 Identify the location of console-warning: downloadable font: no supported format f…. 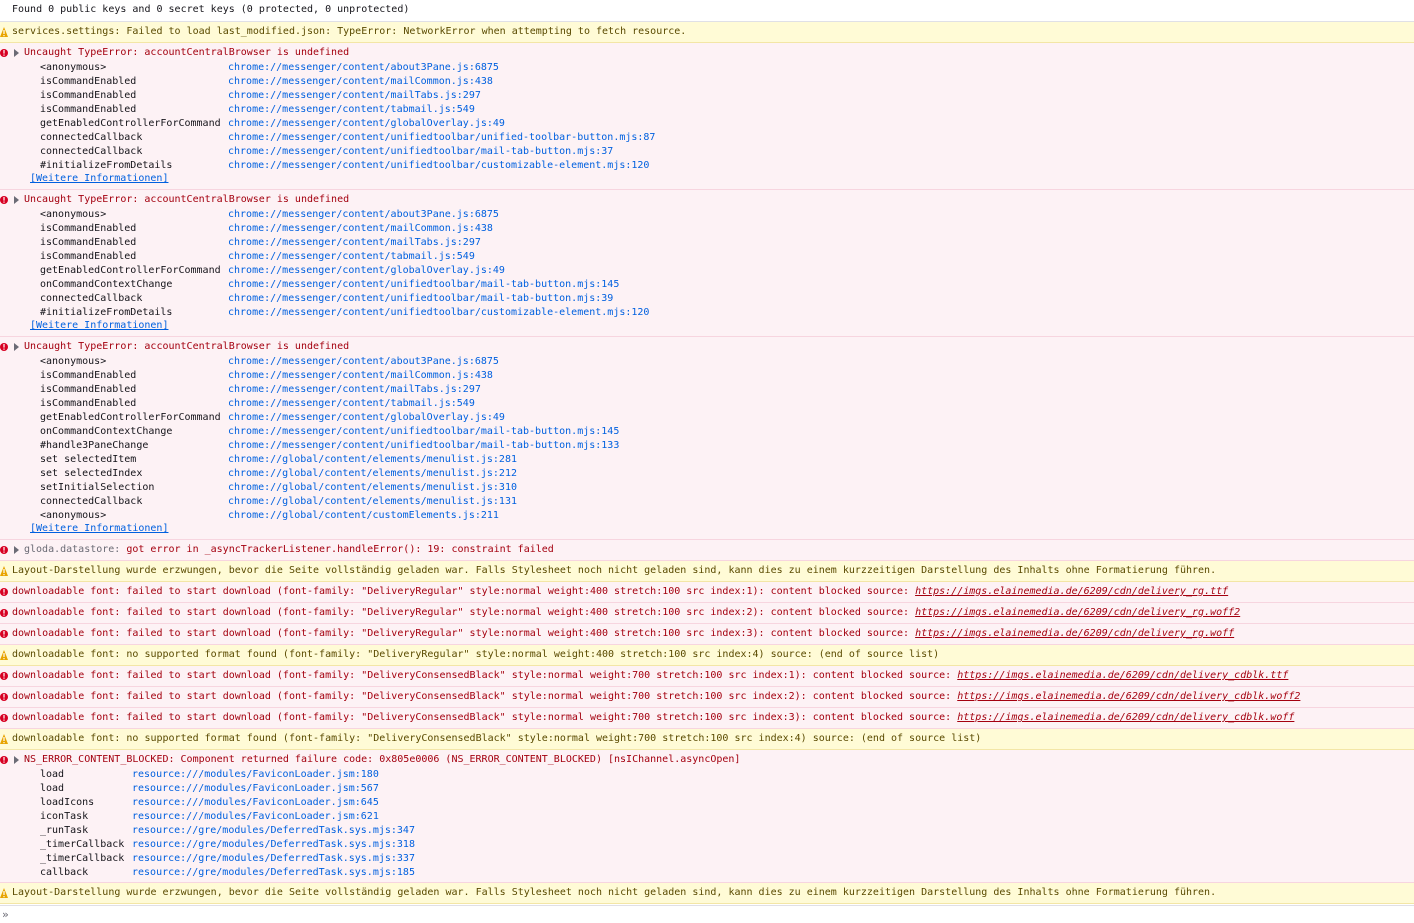
(707, 739).